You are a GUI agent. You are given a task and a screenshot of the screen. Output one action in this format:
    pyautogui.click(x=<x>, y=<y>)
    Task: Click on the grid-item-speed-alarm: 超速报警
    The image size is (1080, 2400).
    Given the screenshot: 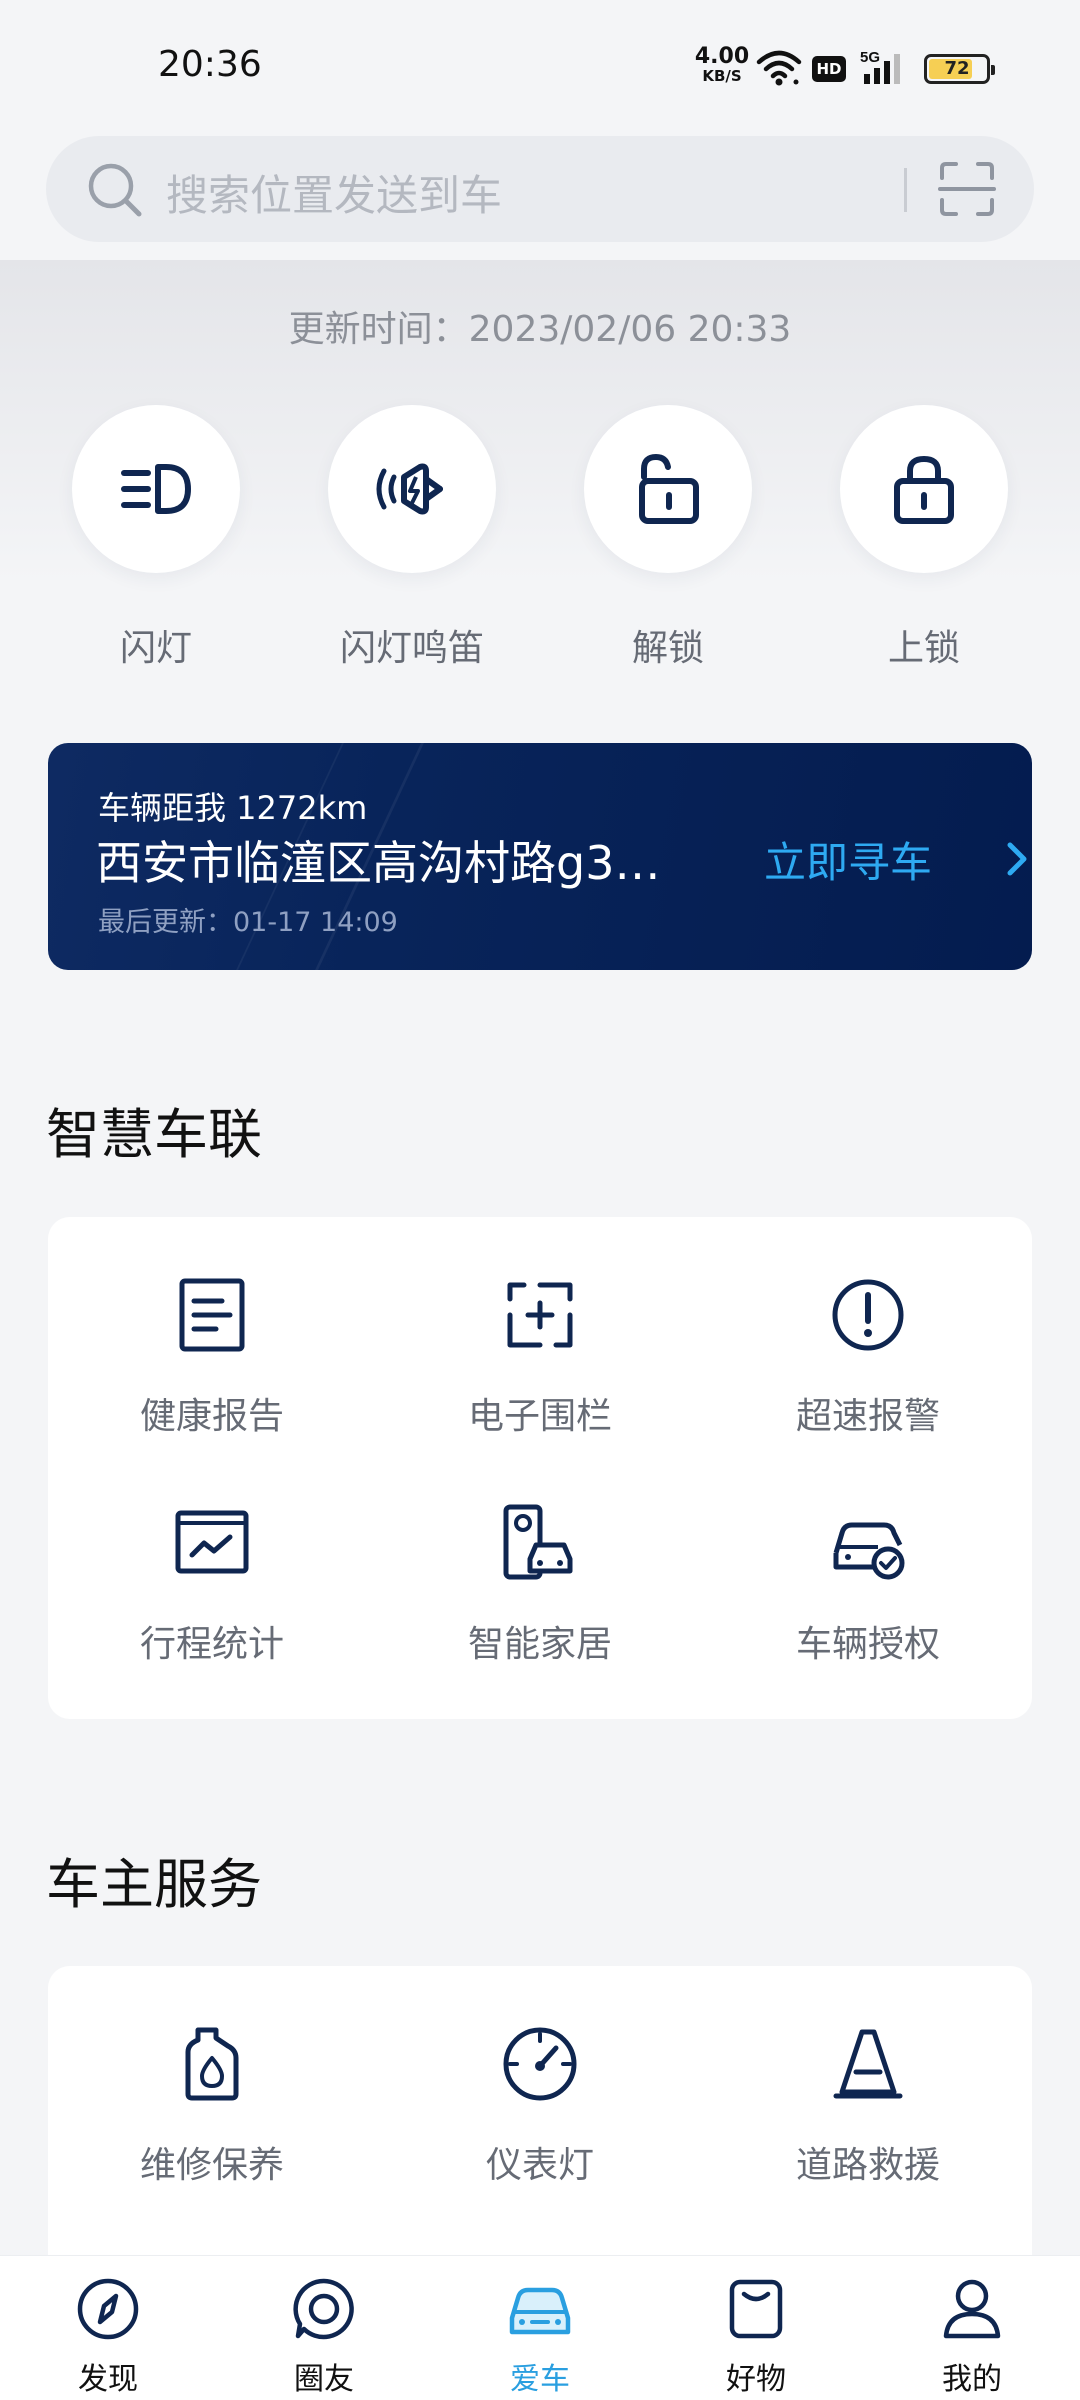 What is the action you would take?
    pyautogui.click(x=868, y=1357)
    